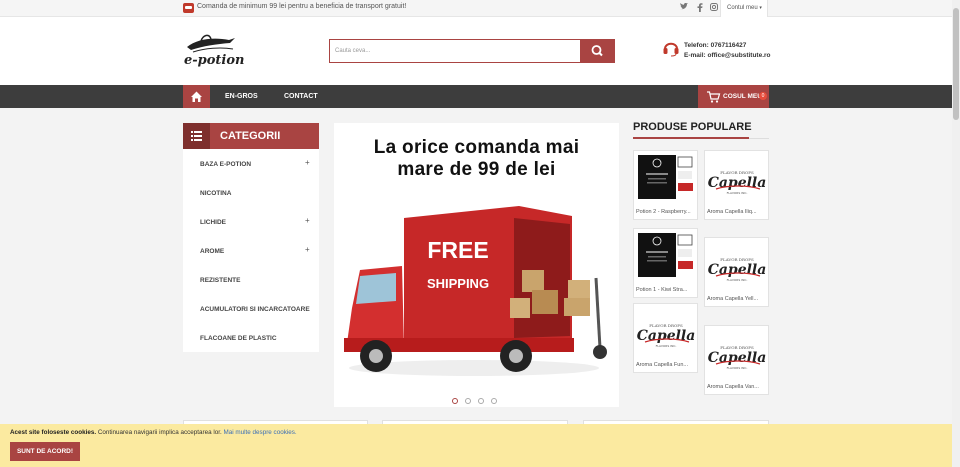 Image resolution: width=960 pixels, height=467 pixels. What do you see at coordinates (196, 136) in the screenshot?
I see `list-icon` at bounding box center [196, 136].